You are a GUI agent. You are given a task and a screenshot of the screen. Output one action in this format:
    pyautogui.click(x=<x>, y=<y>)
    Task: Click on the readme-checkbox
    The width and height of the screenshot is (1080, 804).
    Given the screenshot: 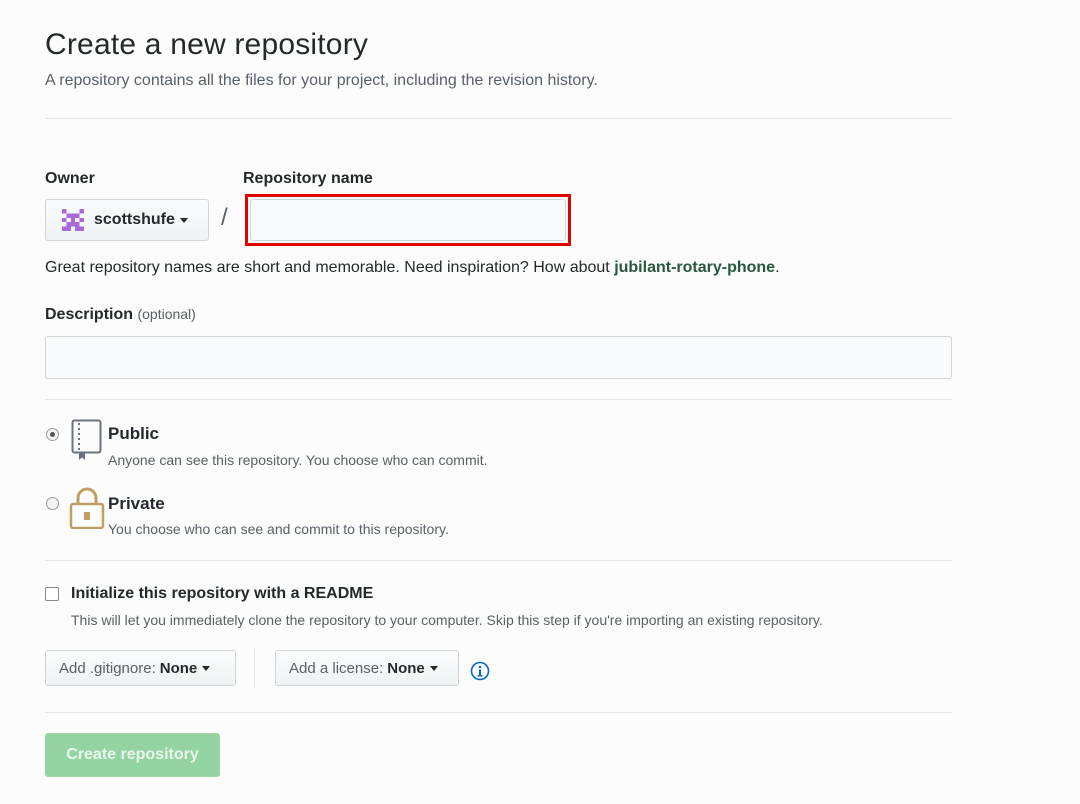 What is the action you would take?
    pyautogui.click(x=52, y=594)
    